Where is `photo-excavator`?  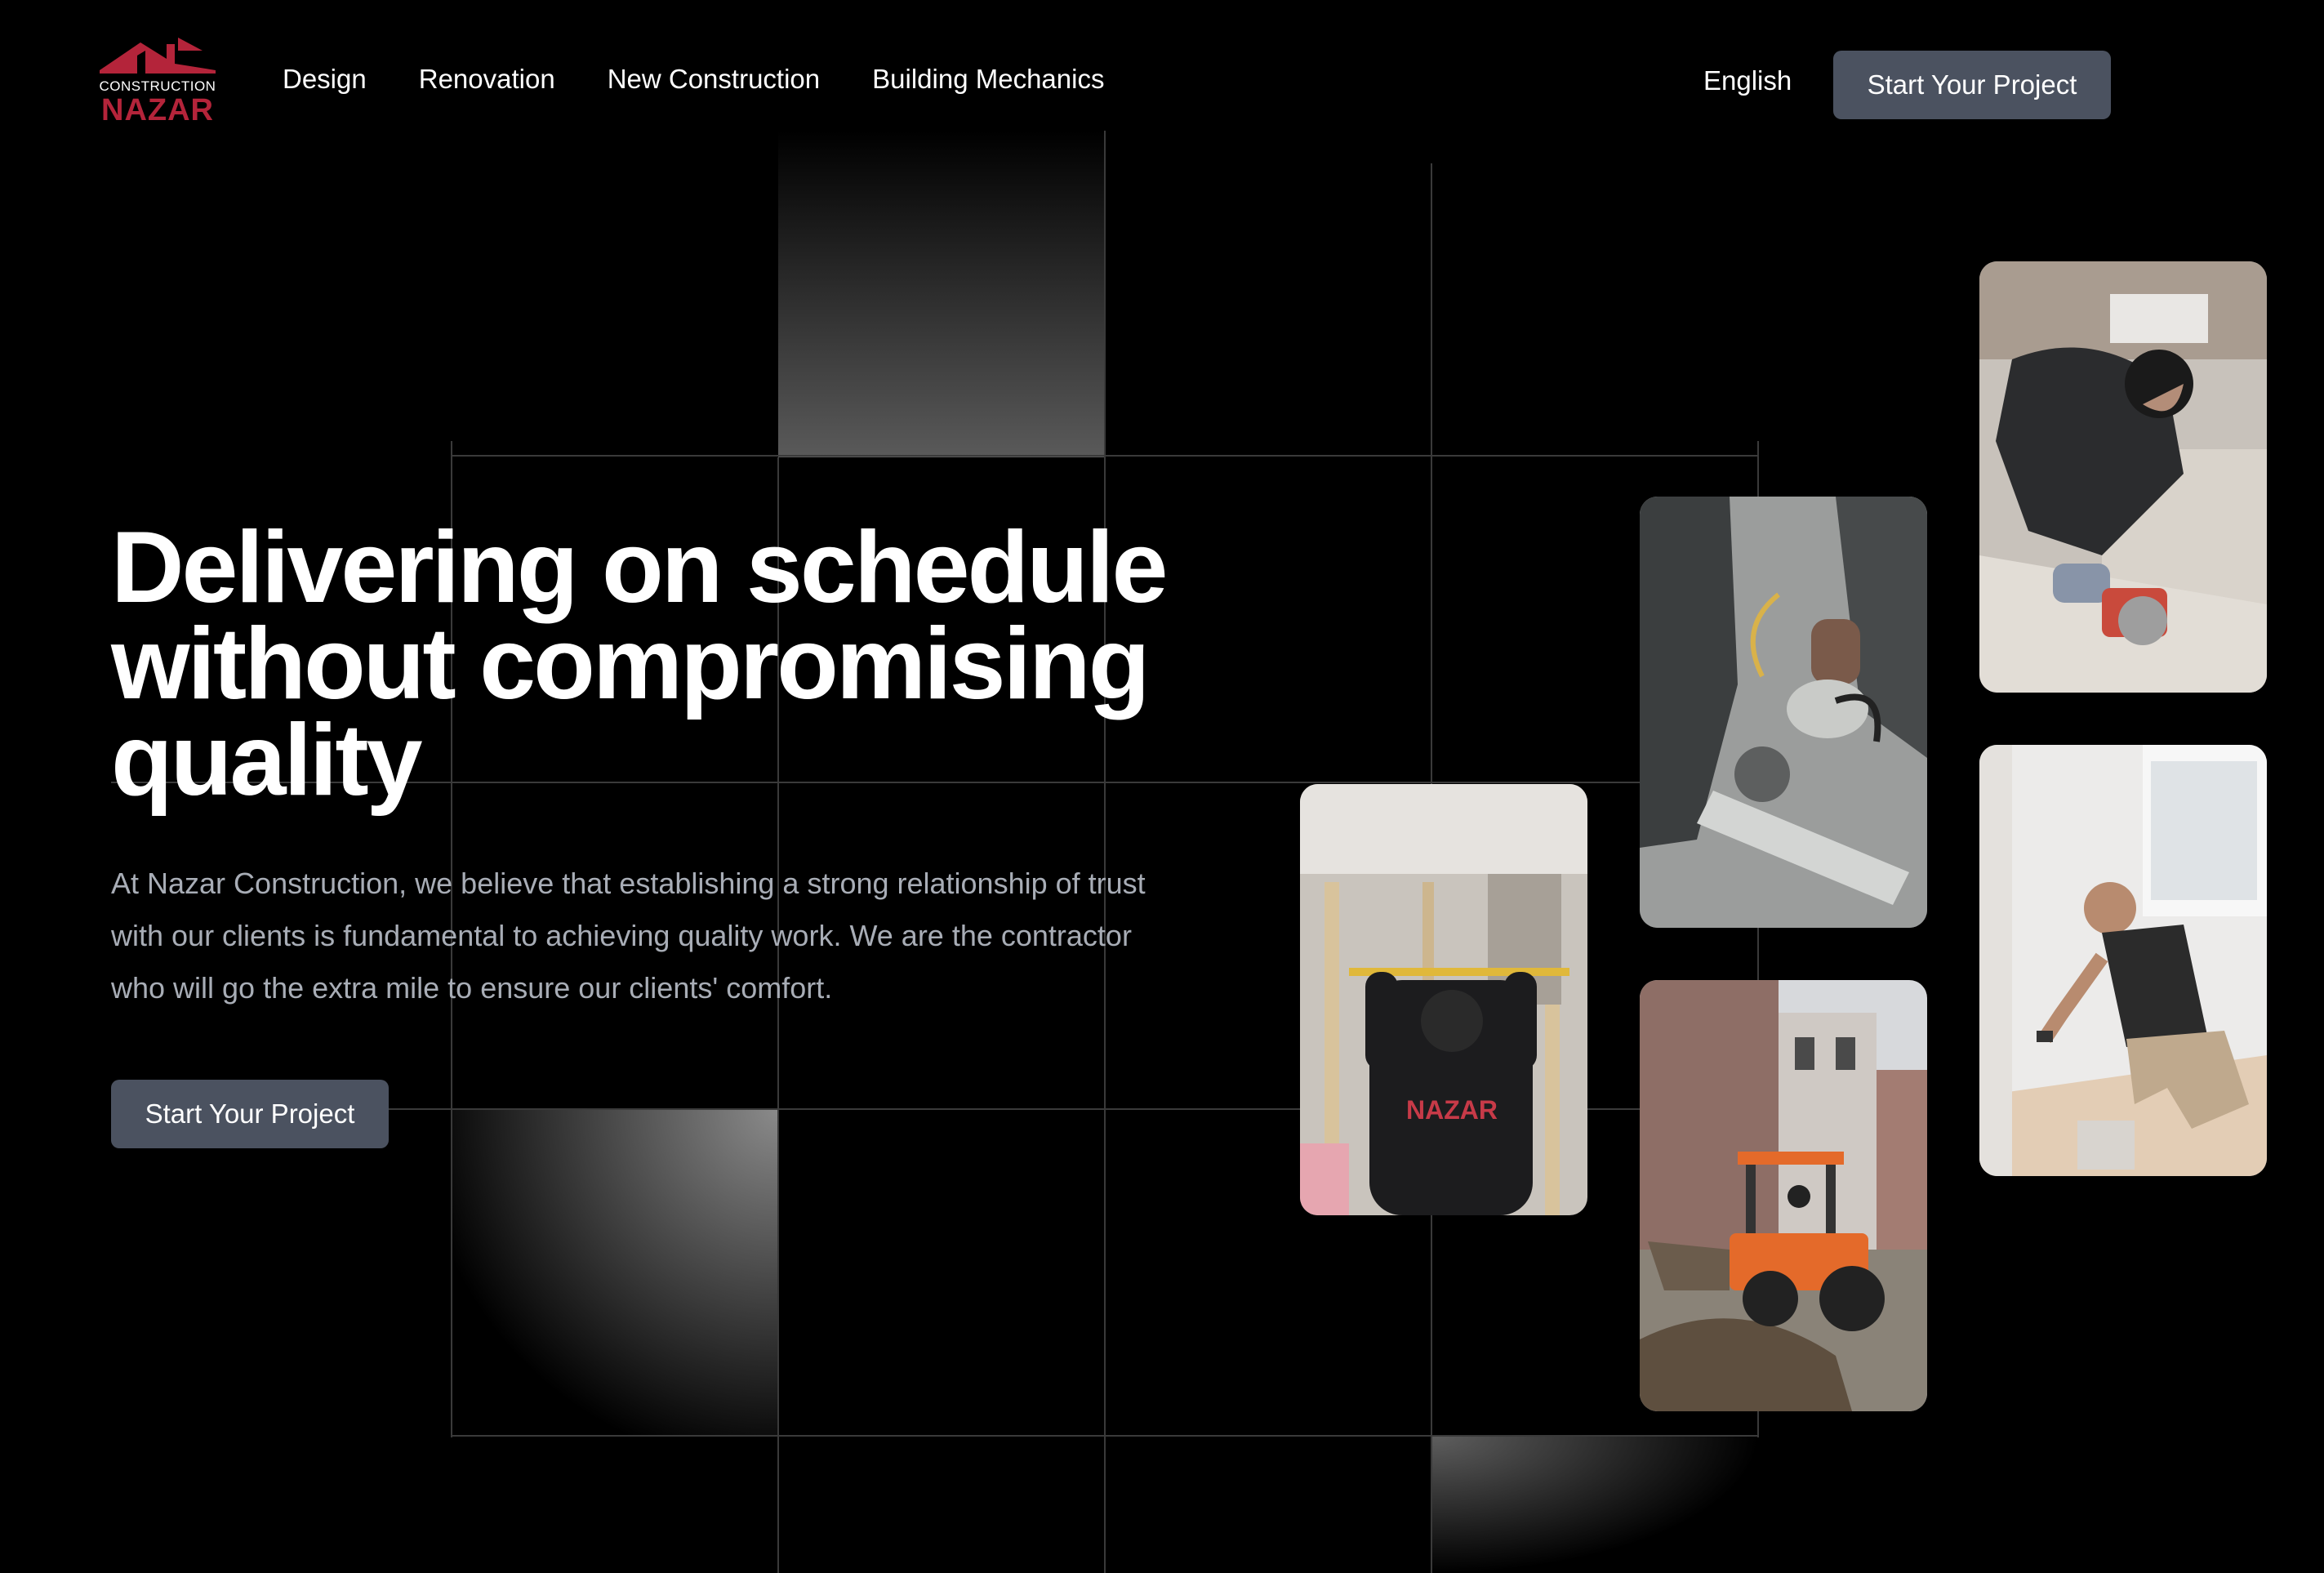 photo-excavator is located at coordinates (1784, 1195).